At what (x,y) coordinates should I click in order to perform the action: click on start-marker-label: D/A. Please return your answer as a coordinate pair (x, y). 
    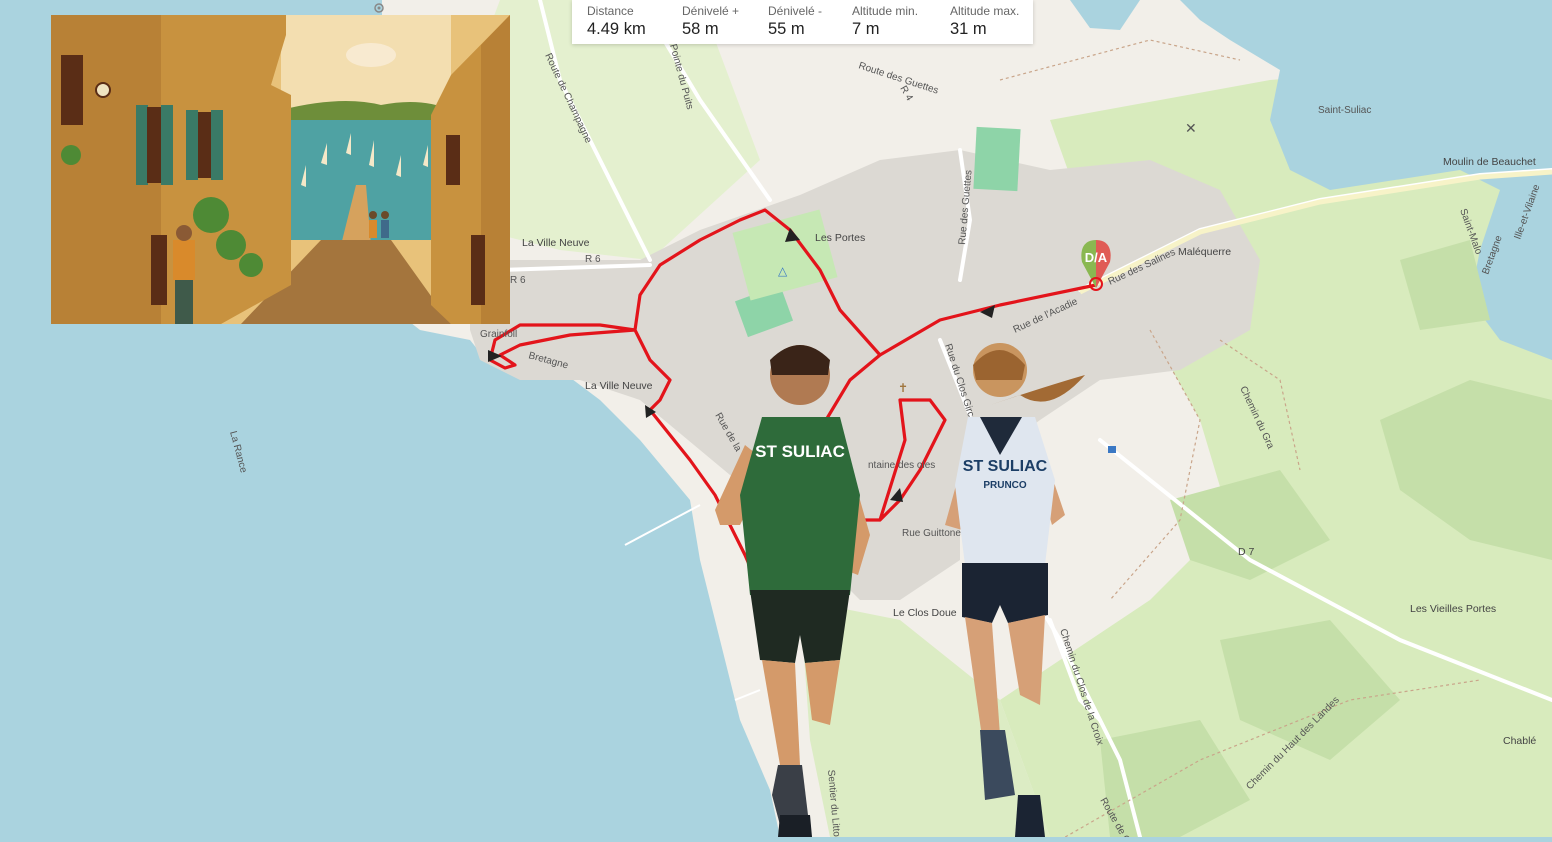
    Looking at the image, I should click on (1096, 257).